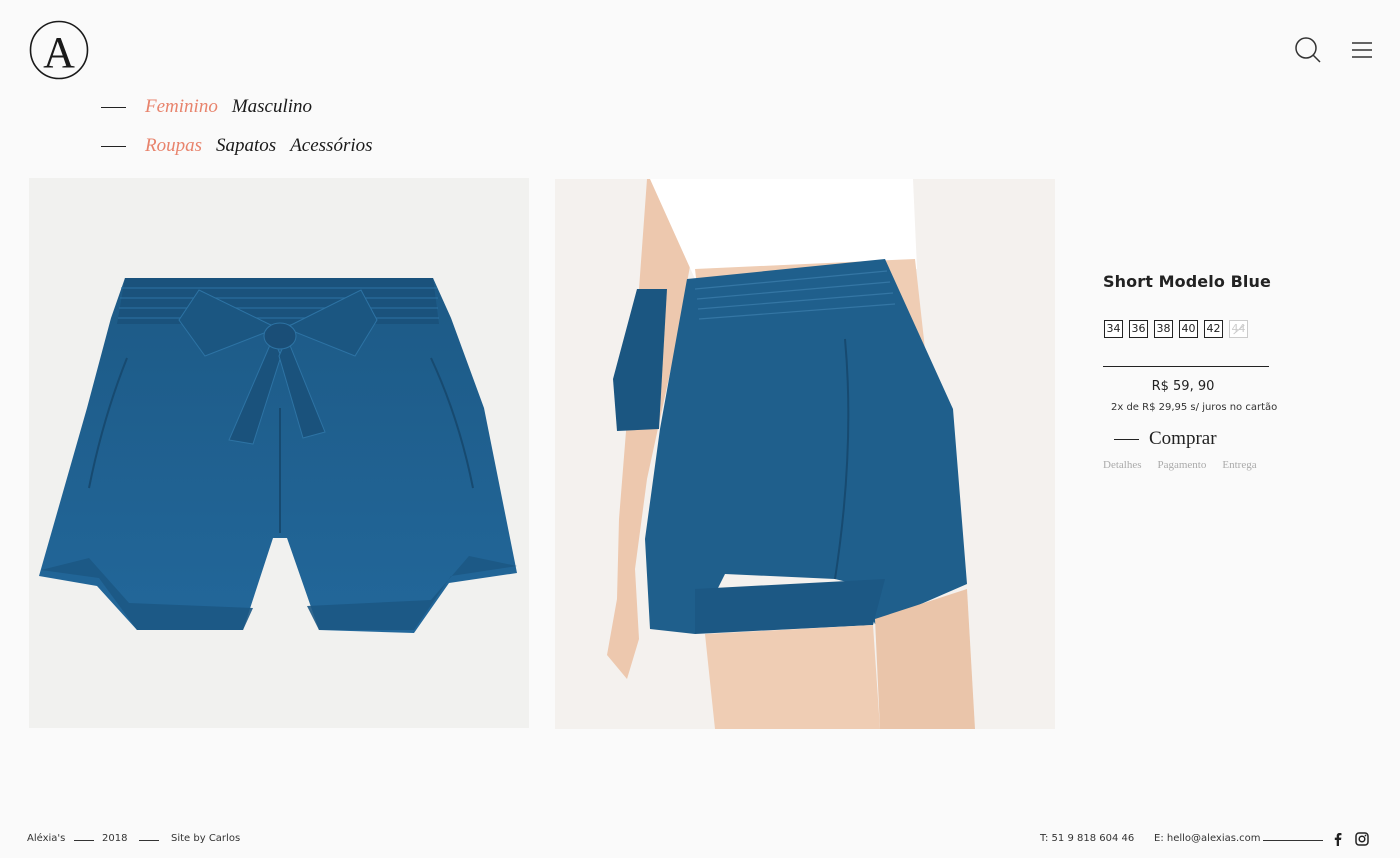  What do you see at coordinates (1239, 465) in the screenshot?
I see `tab-entrega: Entrega` at bounding box center [1239, 465].